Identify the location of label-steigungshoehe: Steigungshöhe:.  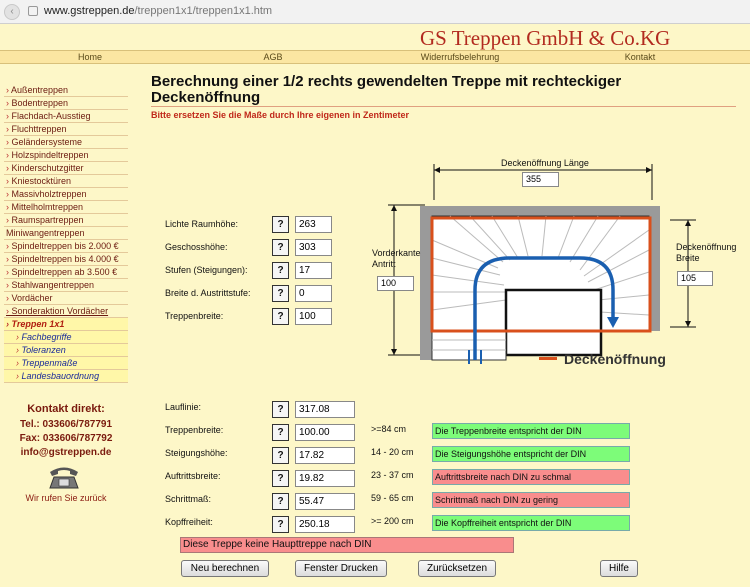
(196, 453).